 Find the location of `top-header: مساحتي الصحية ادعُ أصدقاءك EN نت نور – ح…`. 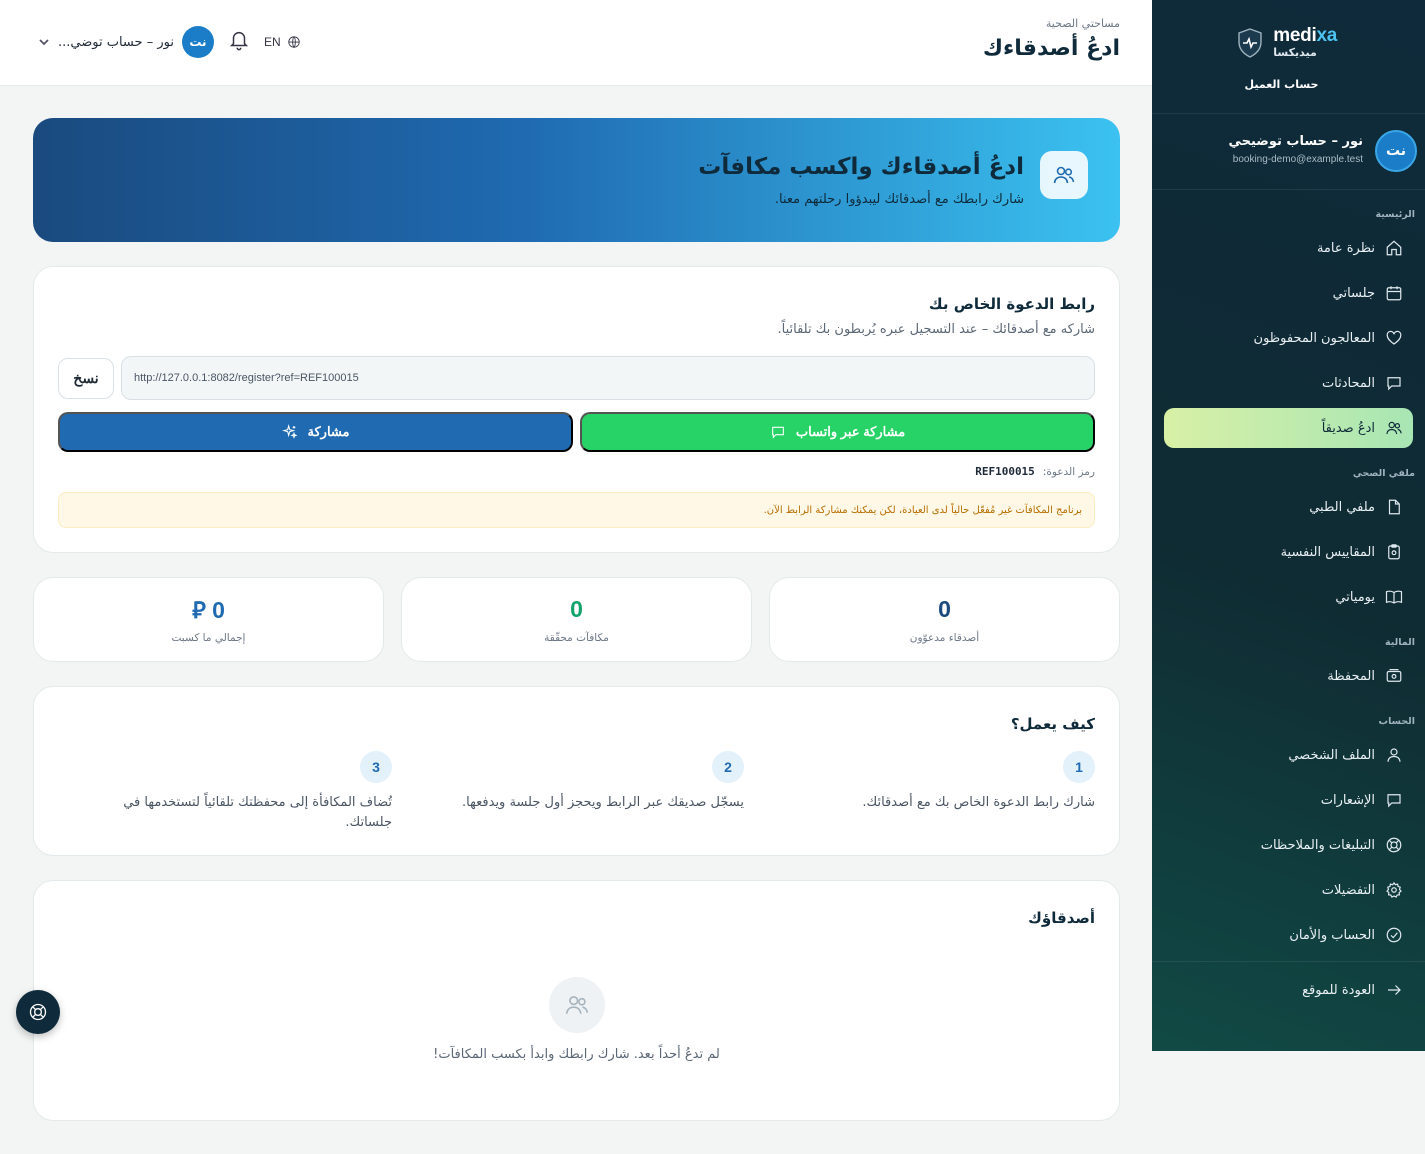

top-header: مساحتي الصحية ادعُ أصدقاءك EN نت نور – ح… is located at coordinates (576, 43).